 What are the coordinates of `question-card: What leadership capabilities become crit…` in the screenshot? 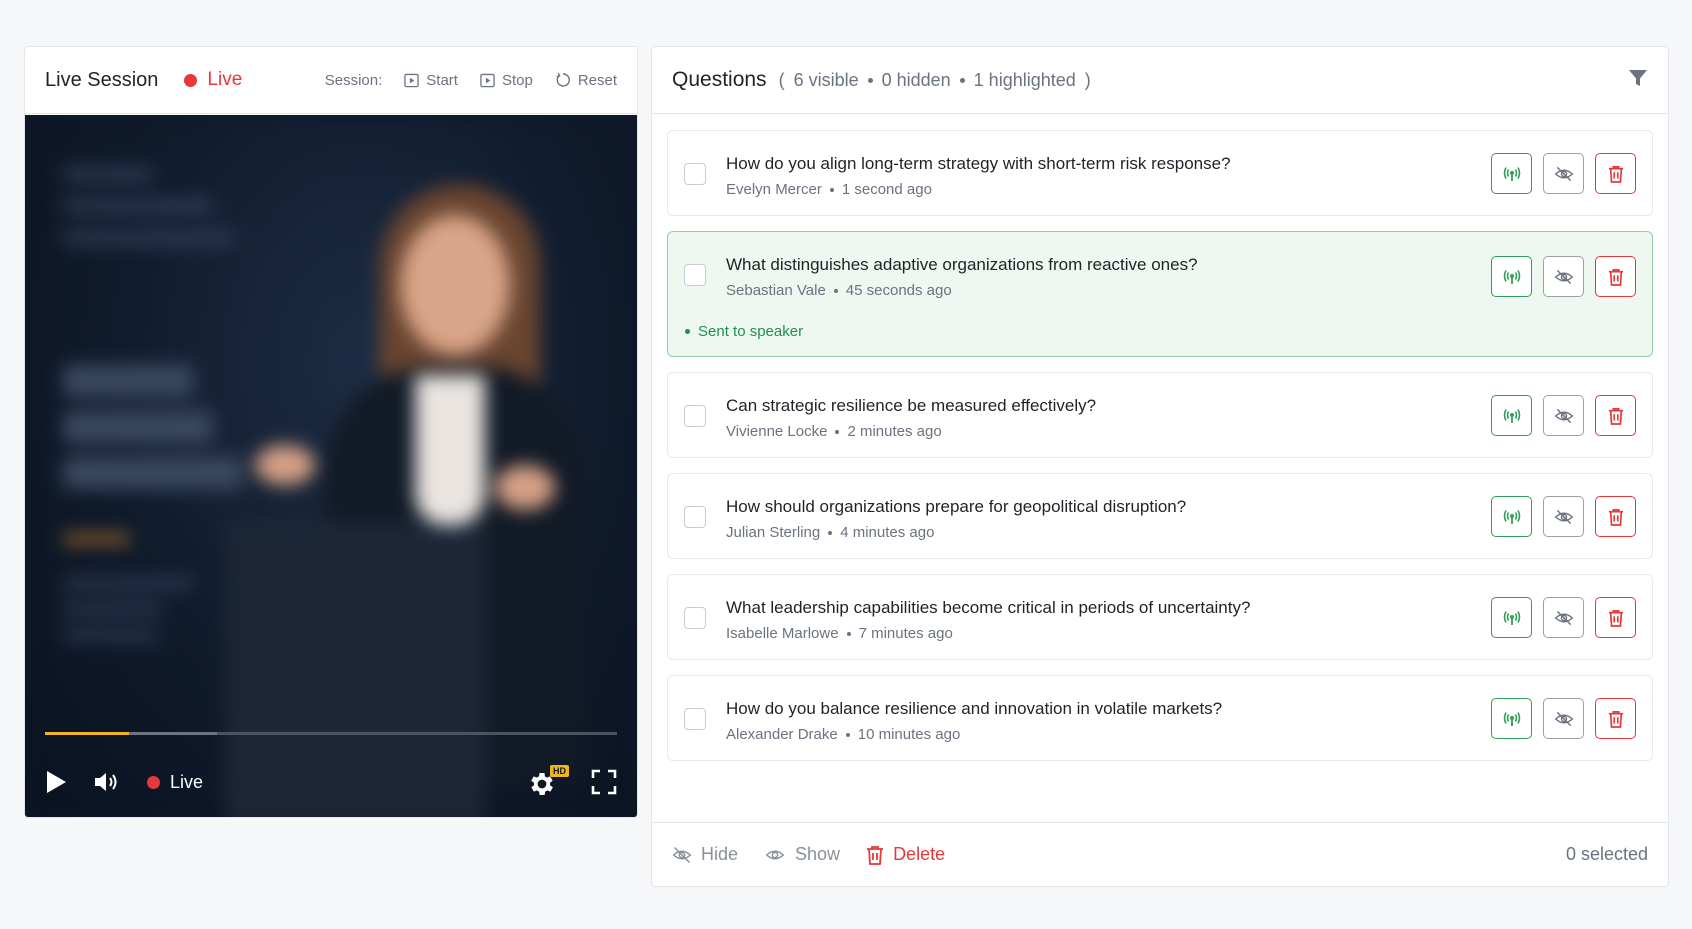 It's located at (1160, 617).